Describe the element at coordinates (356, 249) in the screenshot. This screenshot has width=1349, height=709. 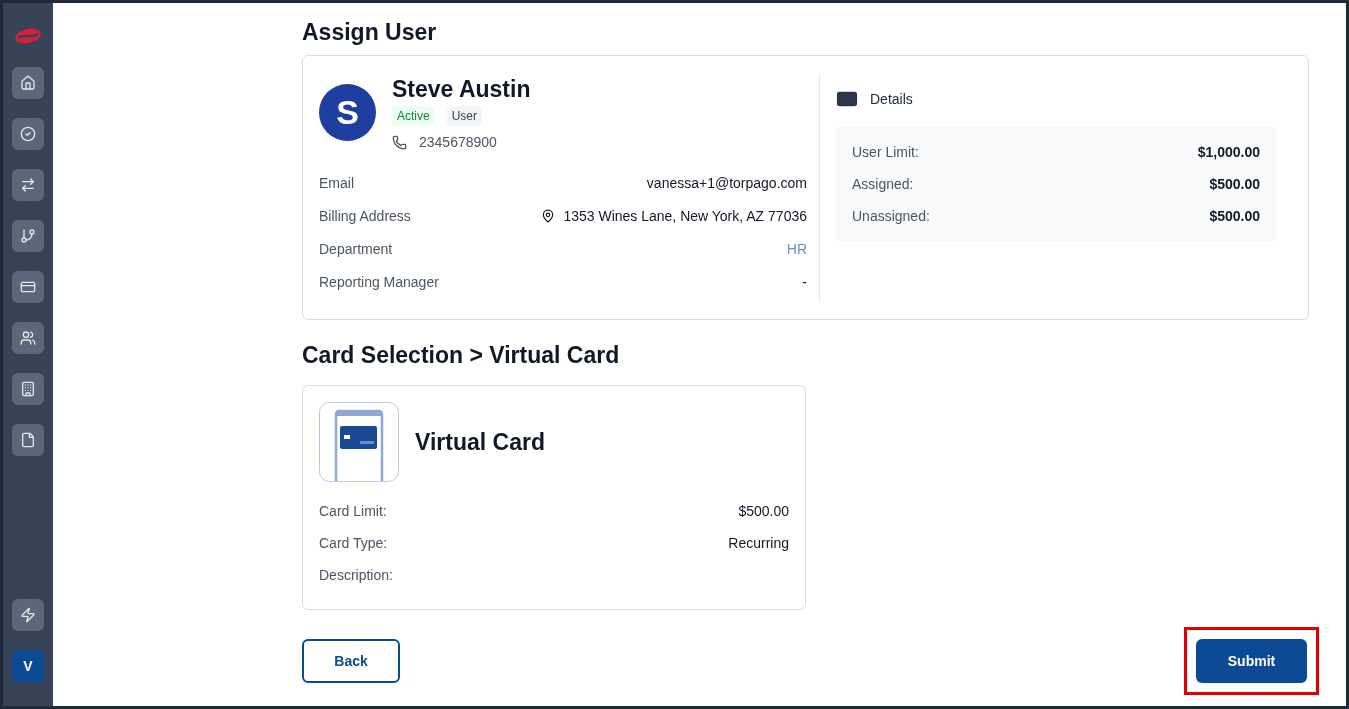
I see `field-label: Department` at that location.